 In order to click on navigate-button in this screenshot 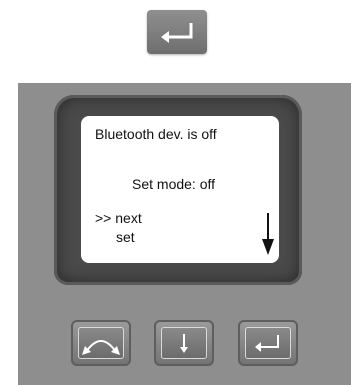, I will do `click(101, 343)`.